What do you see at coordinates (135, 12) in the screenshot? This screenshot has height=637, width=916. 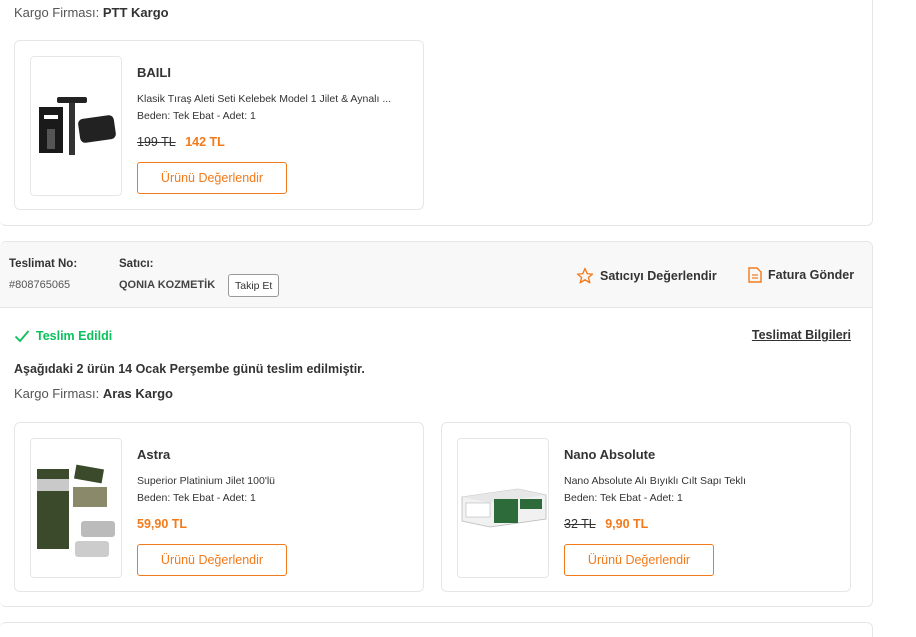 I see `cargo-value: PTT Kargo` at bounding box center [135, 12].